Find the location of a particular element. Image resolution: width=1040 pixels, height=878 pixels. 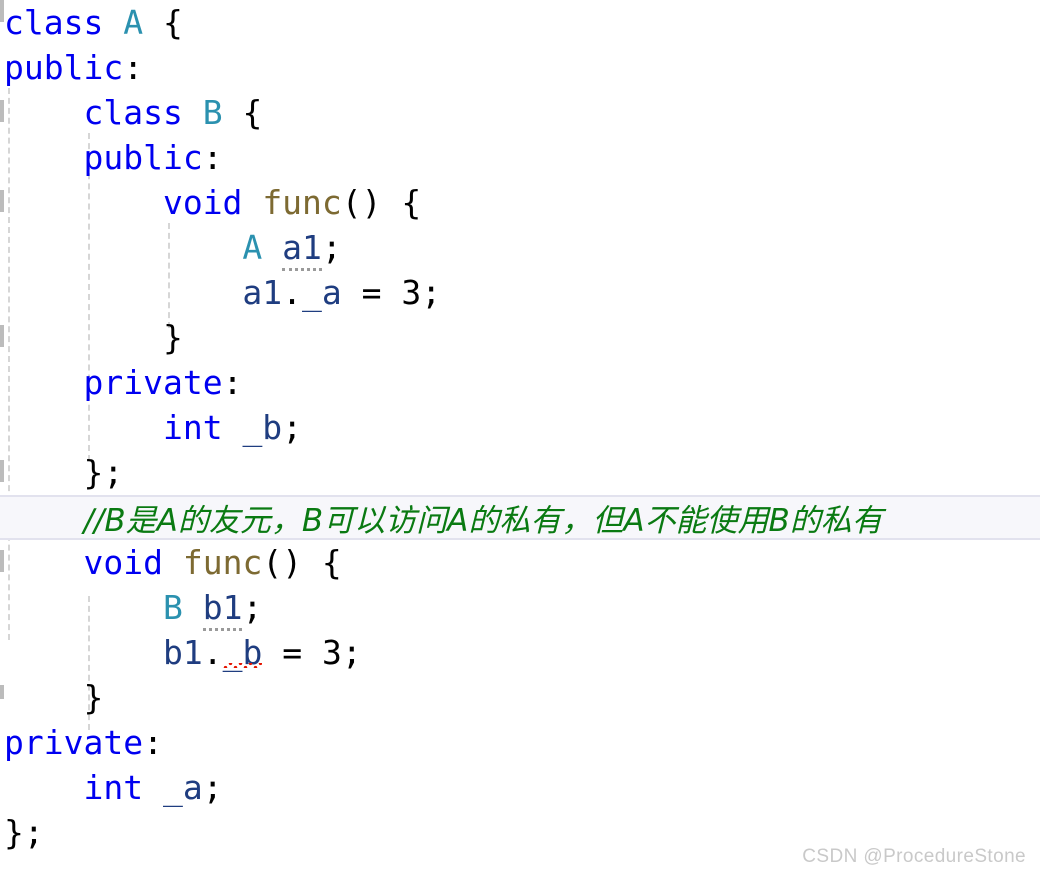

code-line-content-14: B b1; is located at coordinates (131, 608).